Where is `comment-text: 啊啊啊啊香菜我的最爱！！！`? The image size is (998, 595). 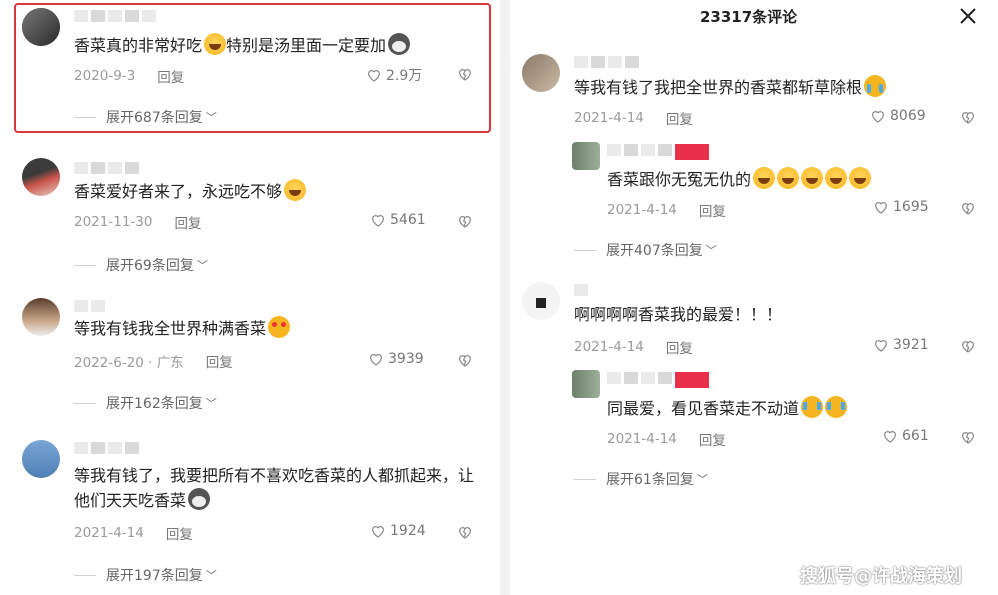
comment-text: 啊啊啊啊香菜我的最爱！！！ is located at coordinates (678, 314).